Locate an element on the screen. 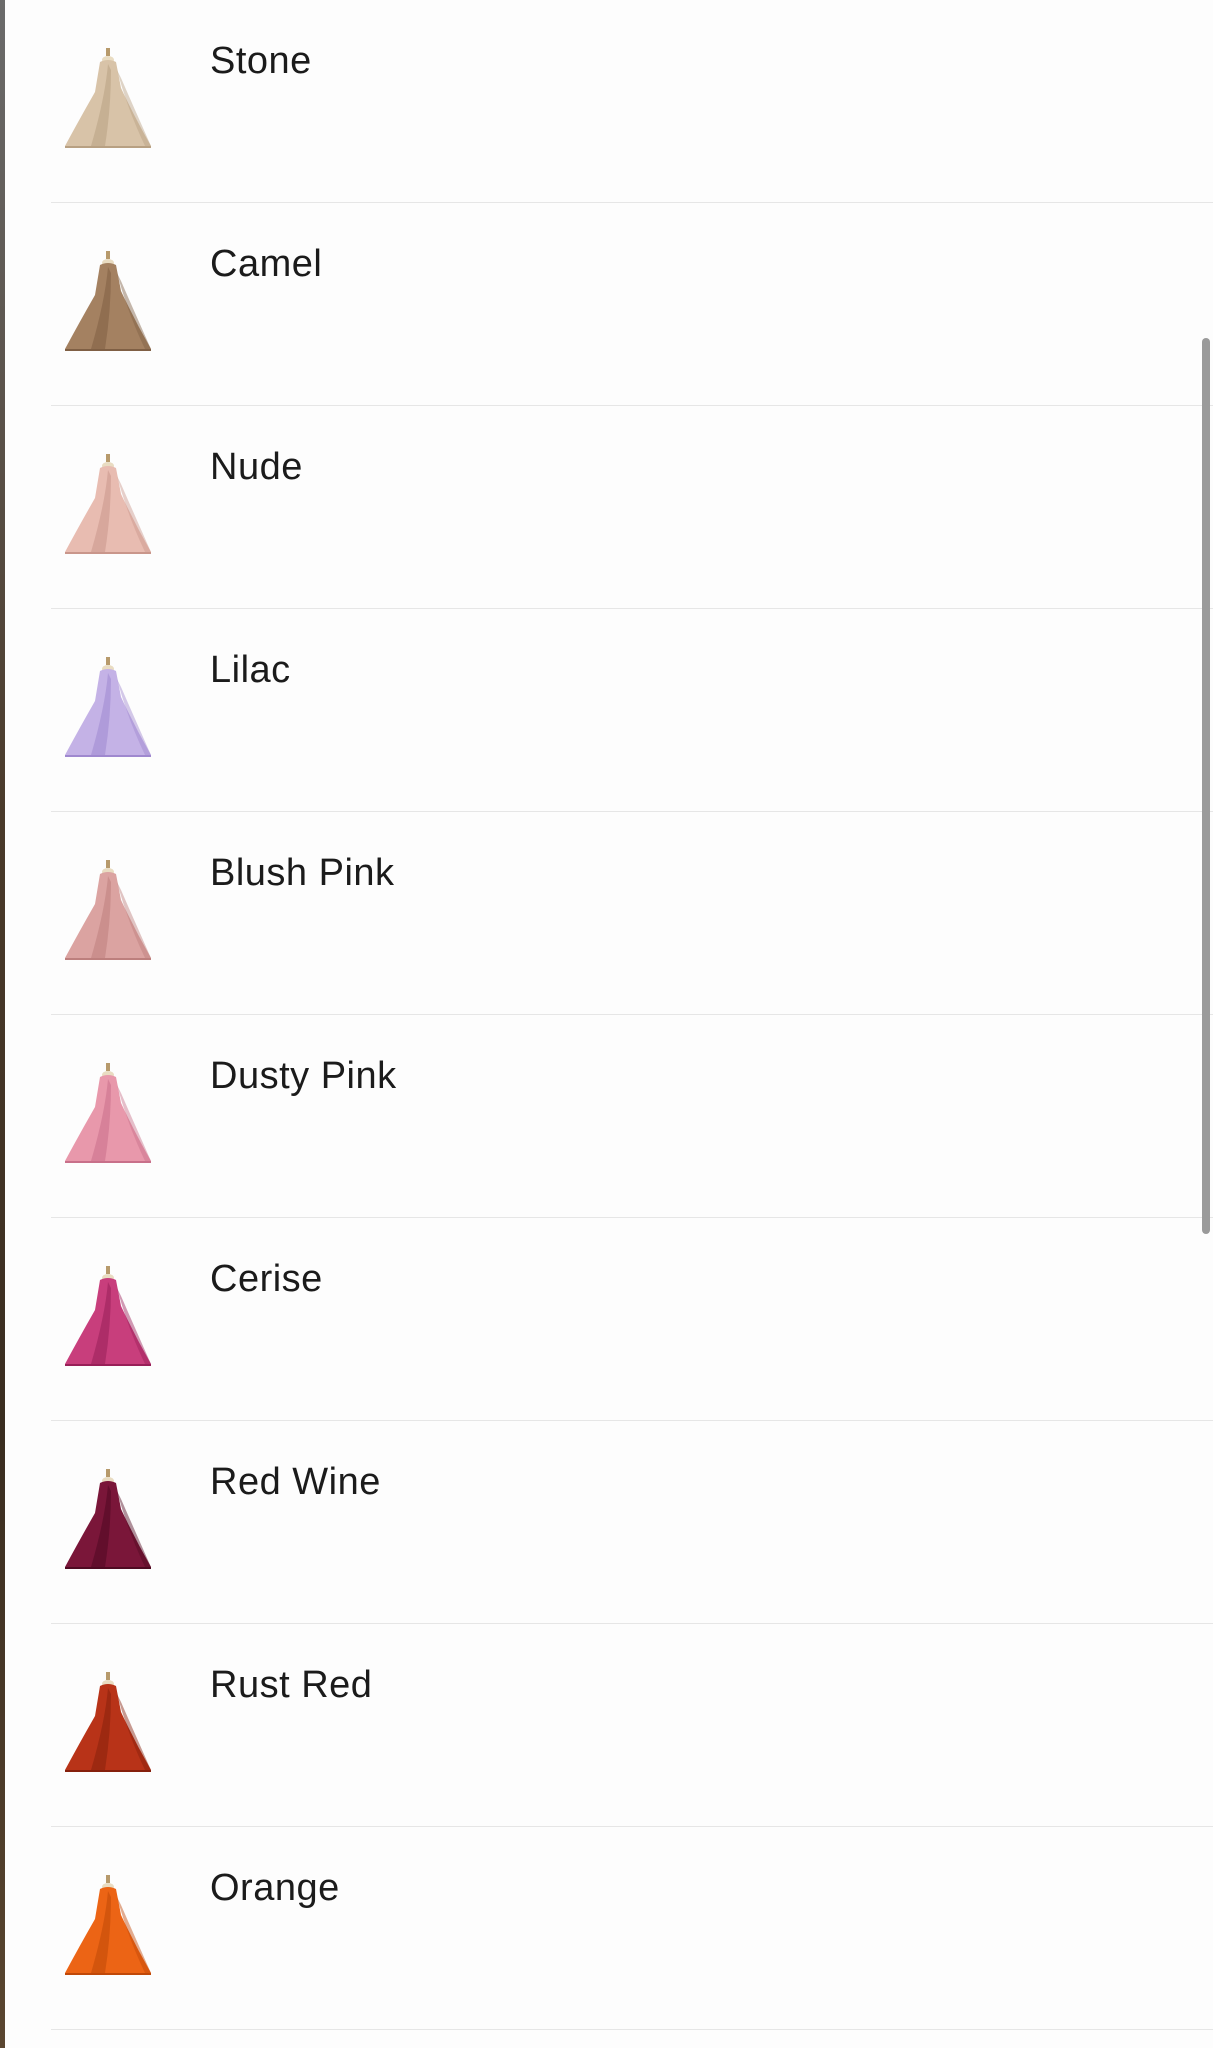 The width and height of the screenshot is (1213, 2048). color-name: Blush Pink is located at coordinates (302, 873).